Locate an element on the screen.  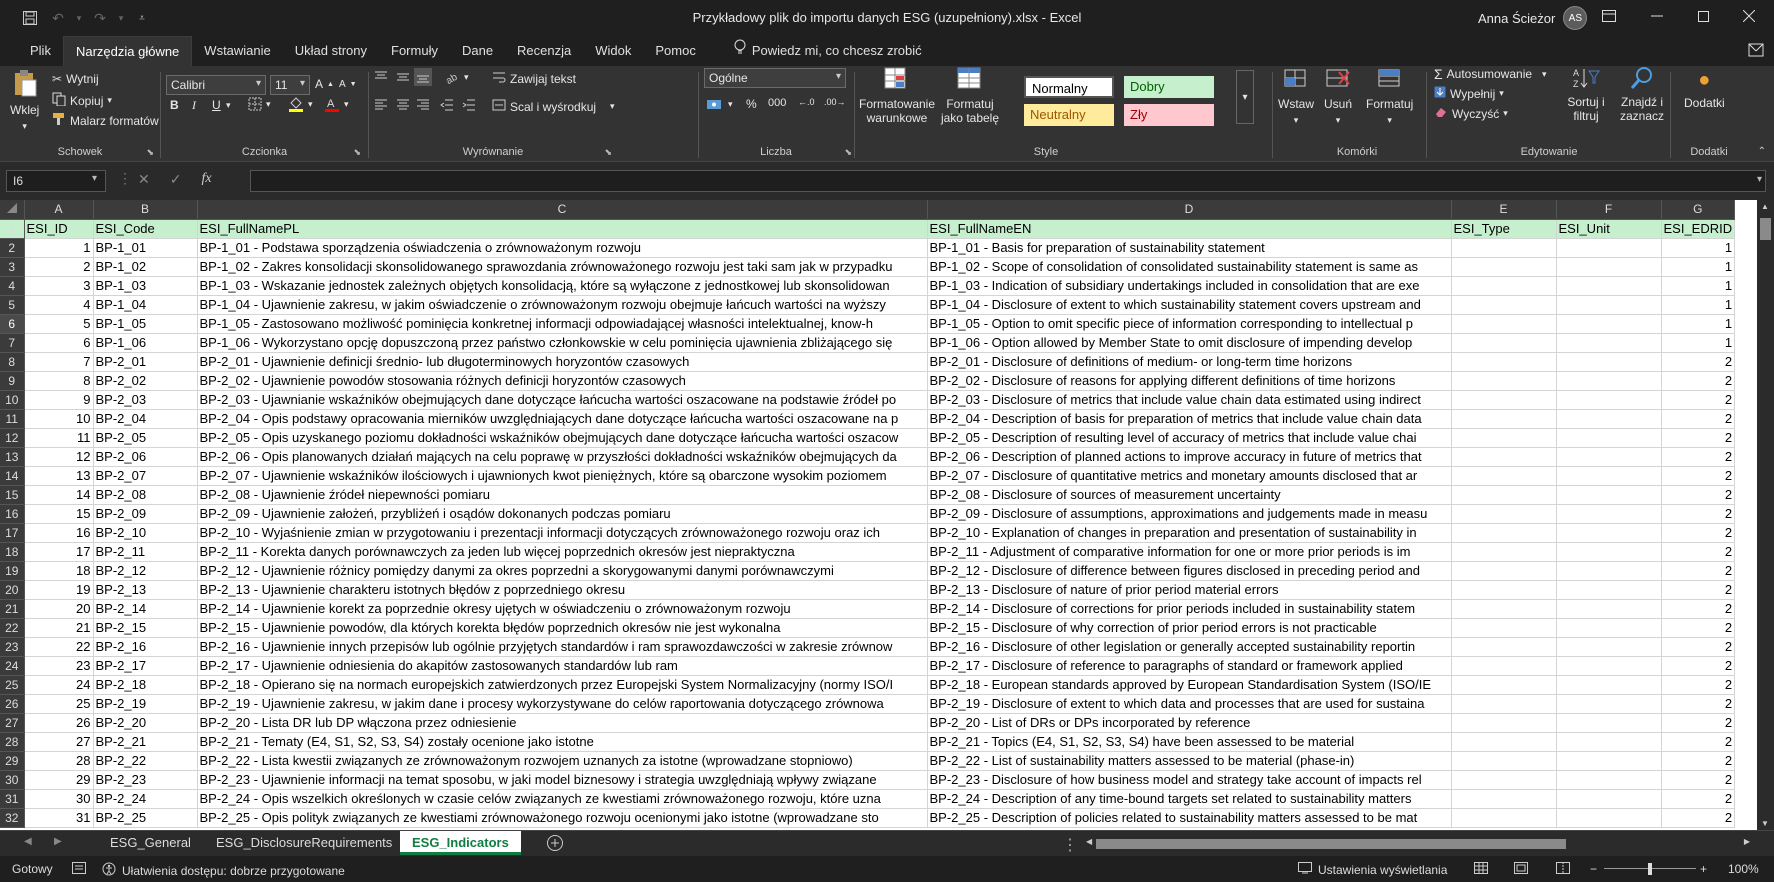
cell: BP-2_20 is located at coordinates (145, 723).